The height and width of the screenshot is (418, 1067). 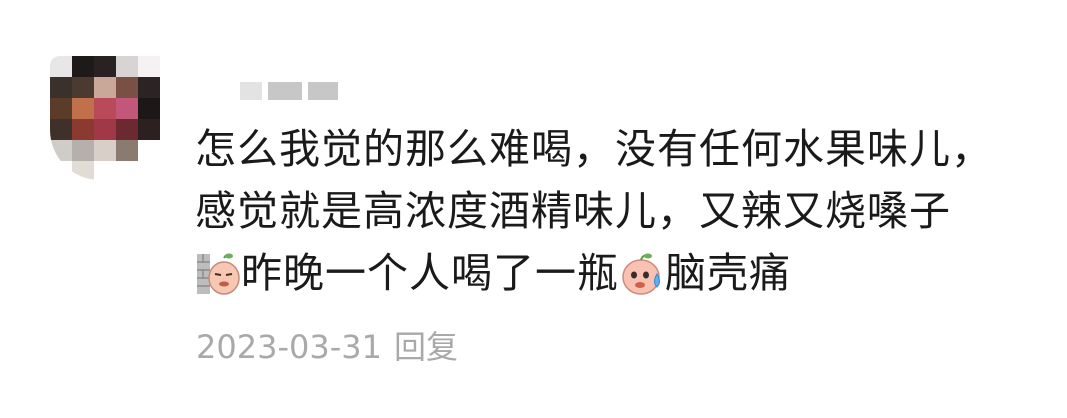 What do you see at coordinates (728, 273) in the screenshot?
I see `comment-line-3-tail: 脑壳痛` at bounding box center [728, 273].